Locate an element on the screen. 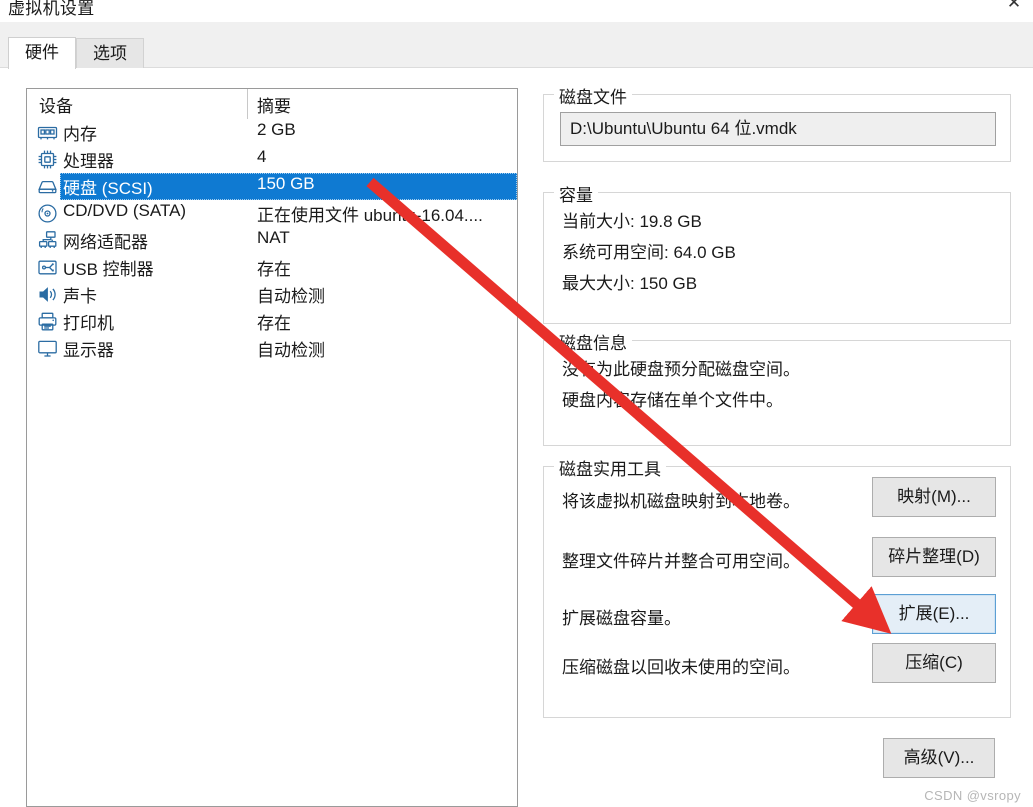 The height and width of the screenshot is (807, 1033). utility-description-compact: 压缩磁盘以回收未使用的空间。 is located at coordinates (681, 667).